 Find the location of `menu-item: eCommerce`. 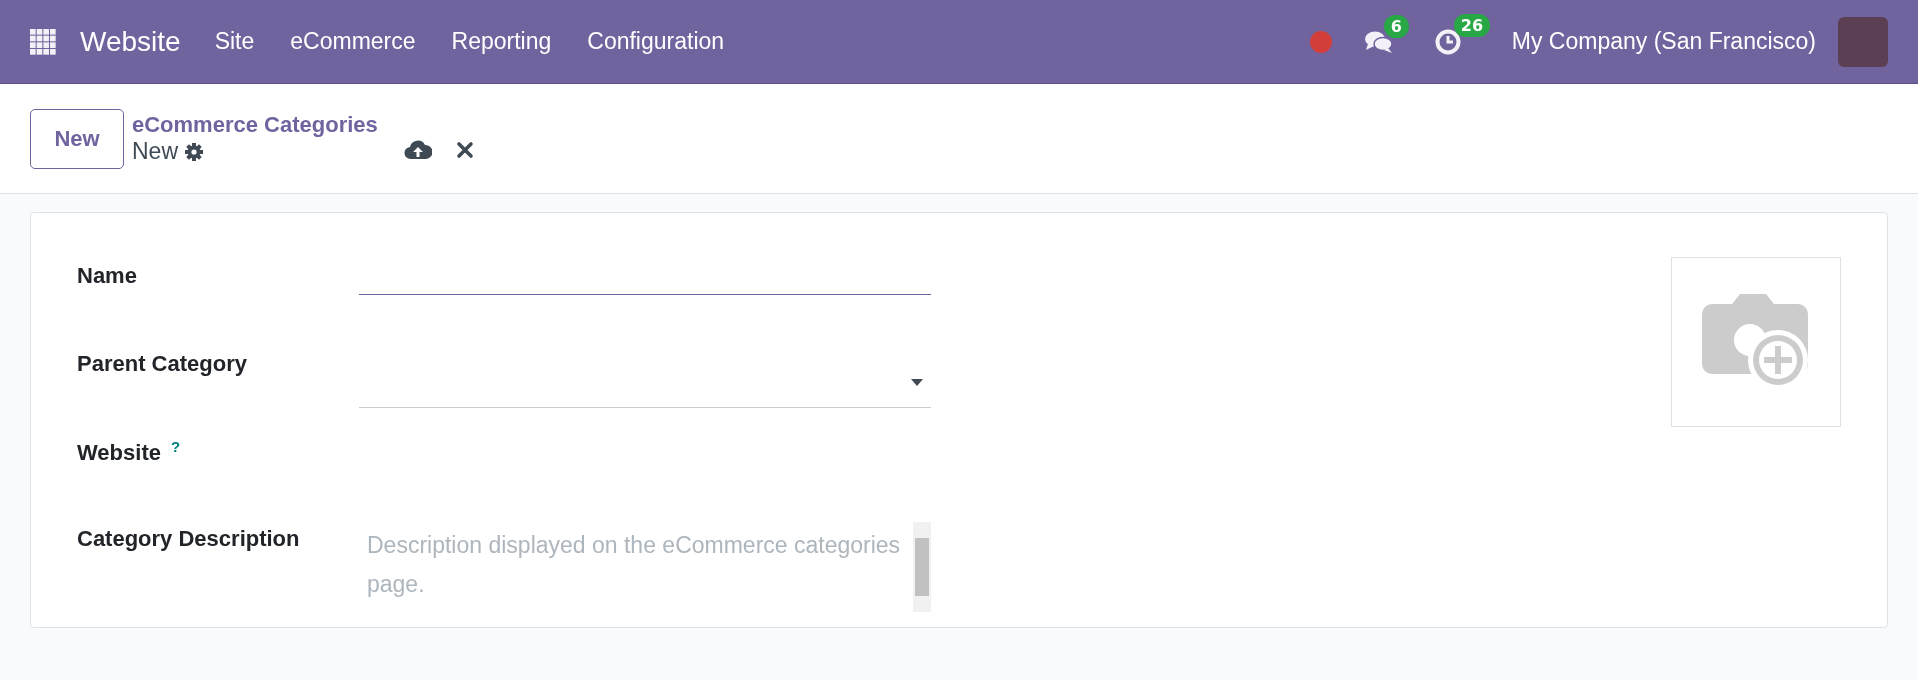

menu-item: eCommerce is located at coordinates (353, 41).